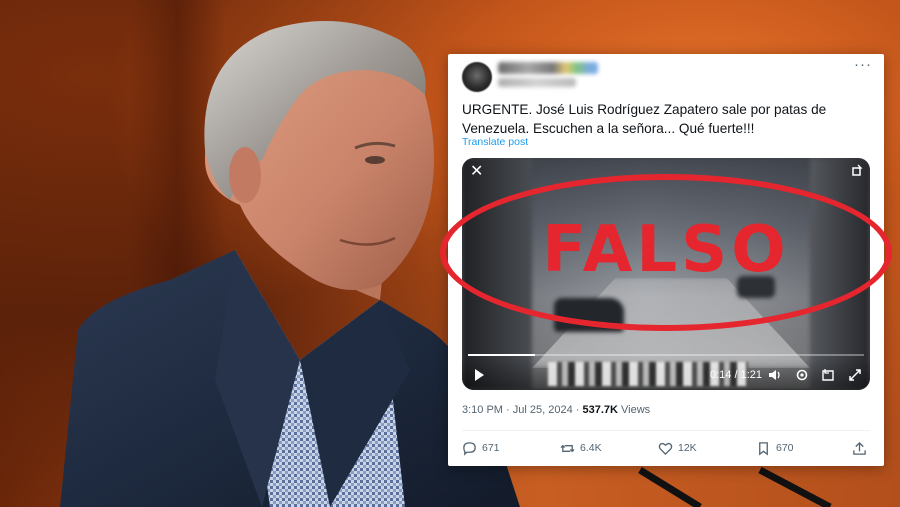  What do you see at coordinates (855, 375) in the screenshot?
I see `fullscreen-icon` at bounding box center [855, 375].